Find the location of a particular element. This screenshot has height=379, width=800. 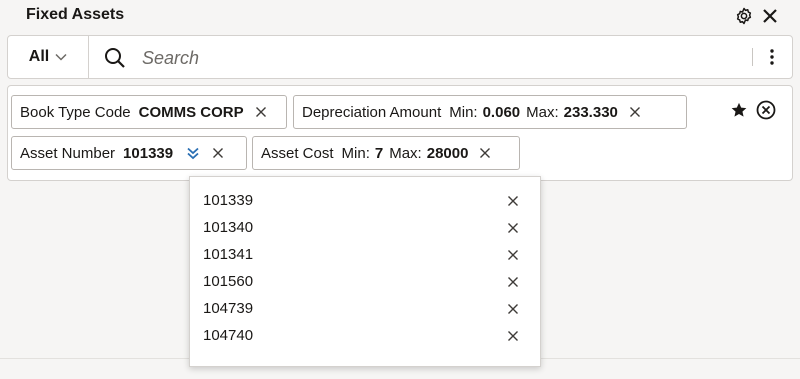

filter-chip-value: COMMS CORP is located at coordinates (191, 112).